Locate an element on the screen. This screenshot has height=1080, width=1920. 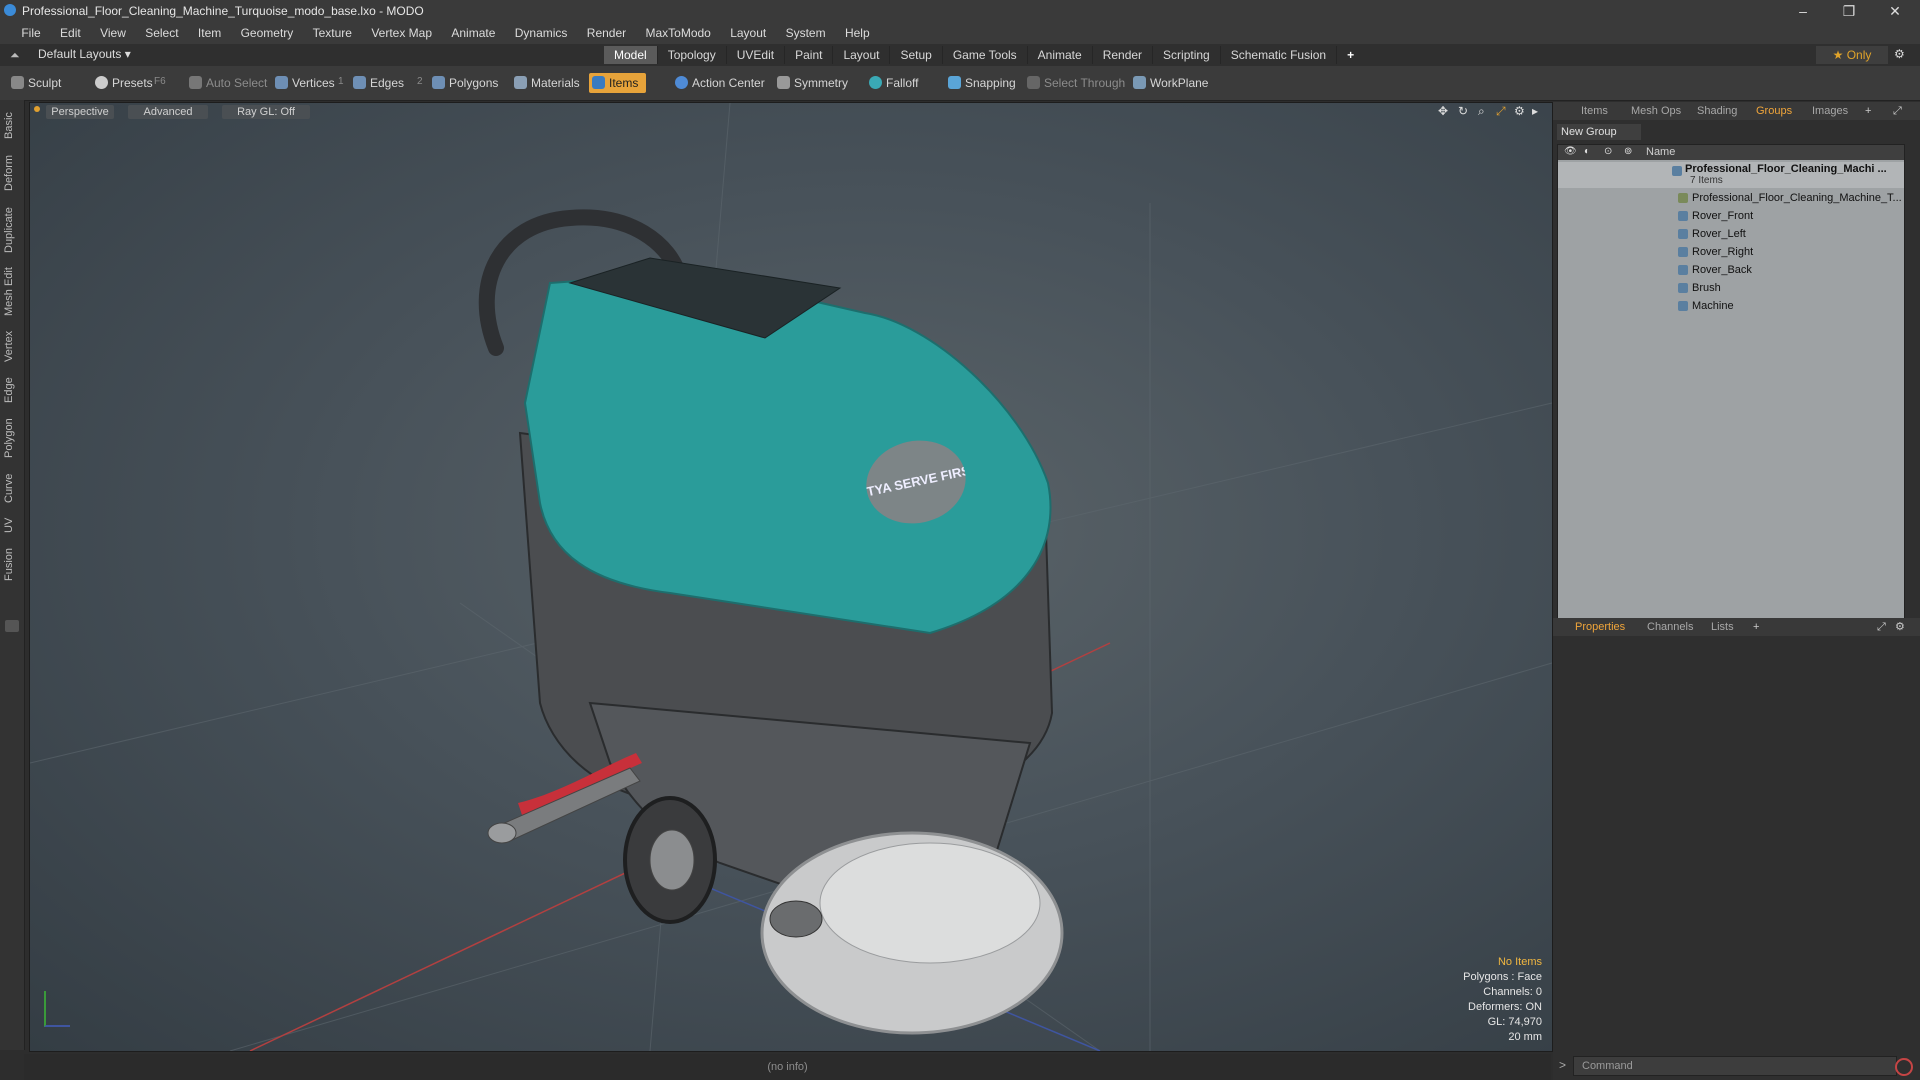
tab-shading: Shading is located at coordinates (1717, 111).